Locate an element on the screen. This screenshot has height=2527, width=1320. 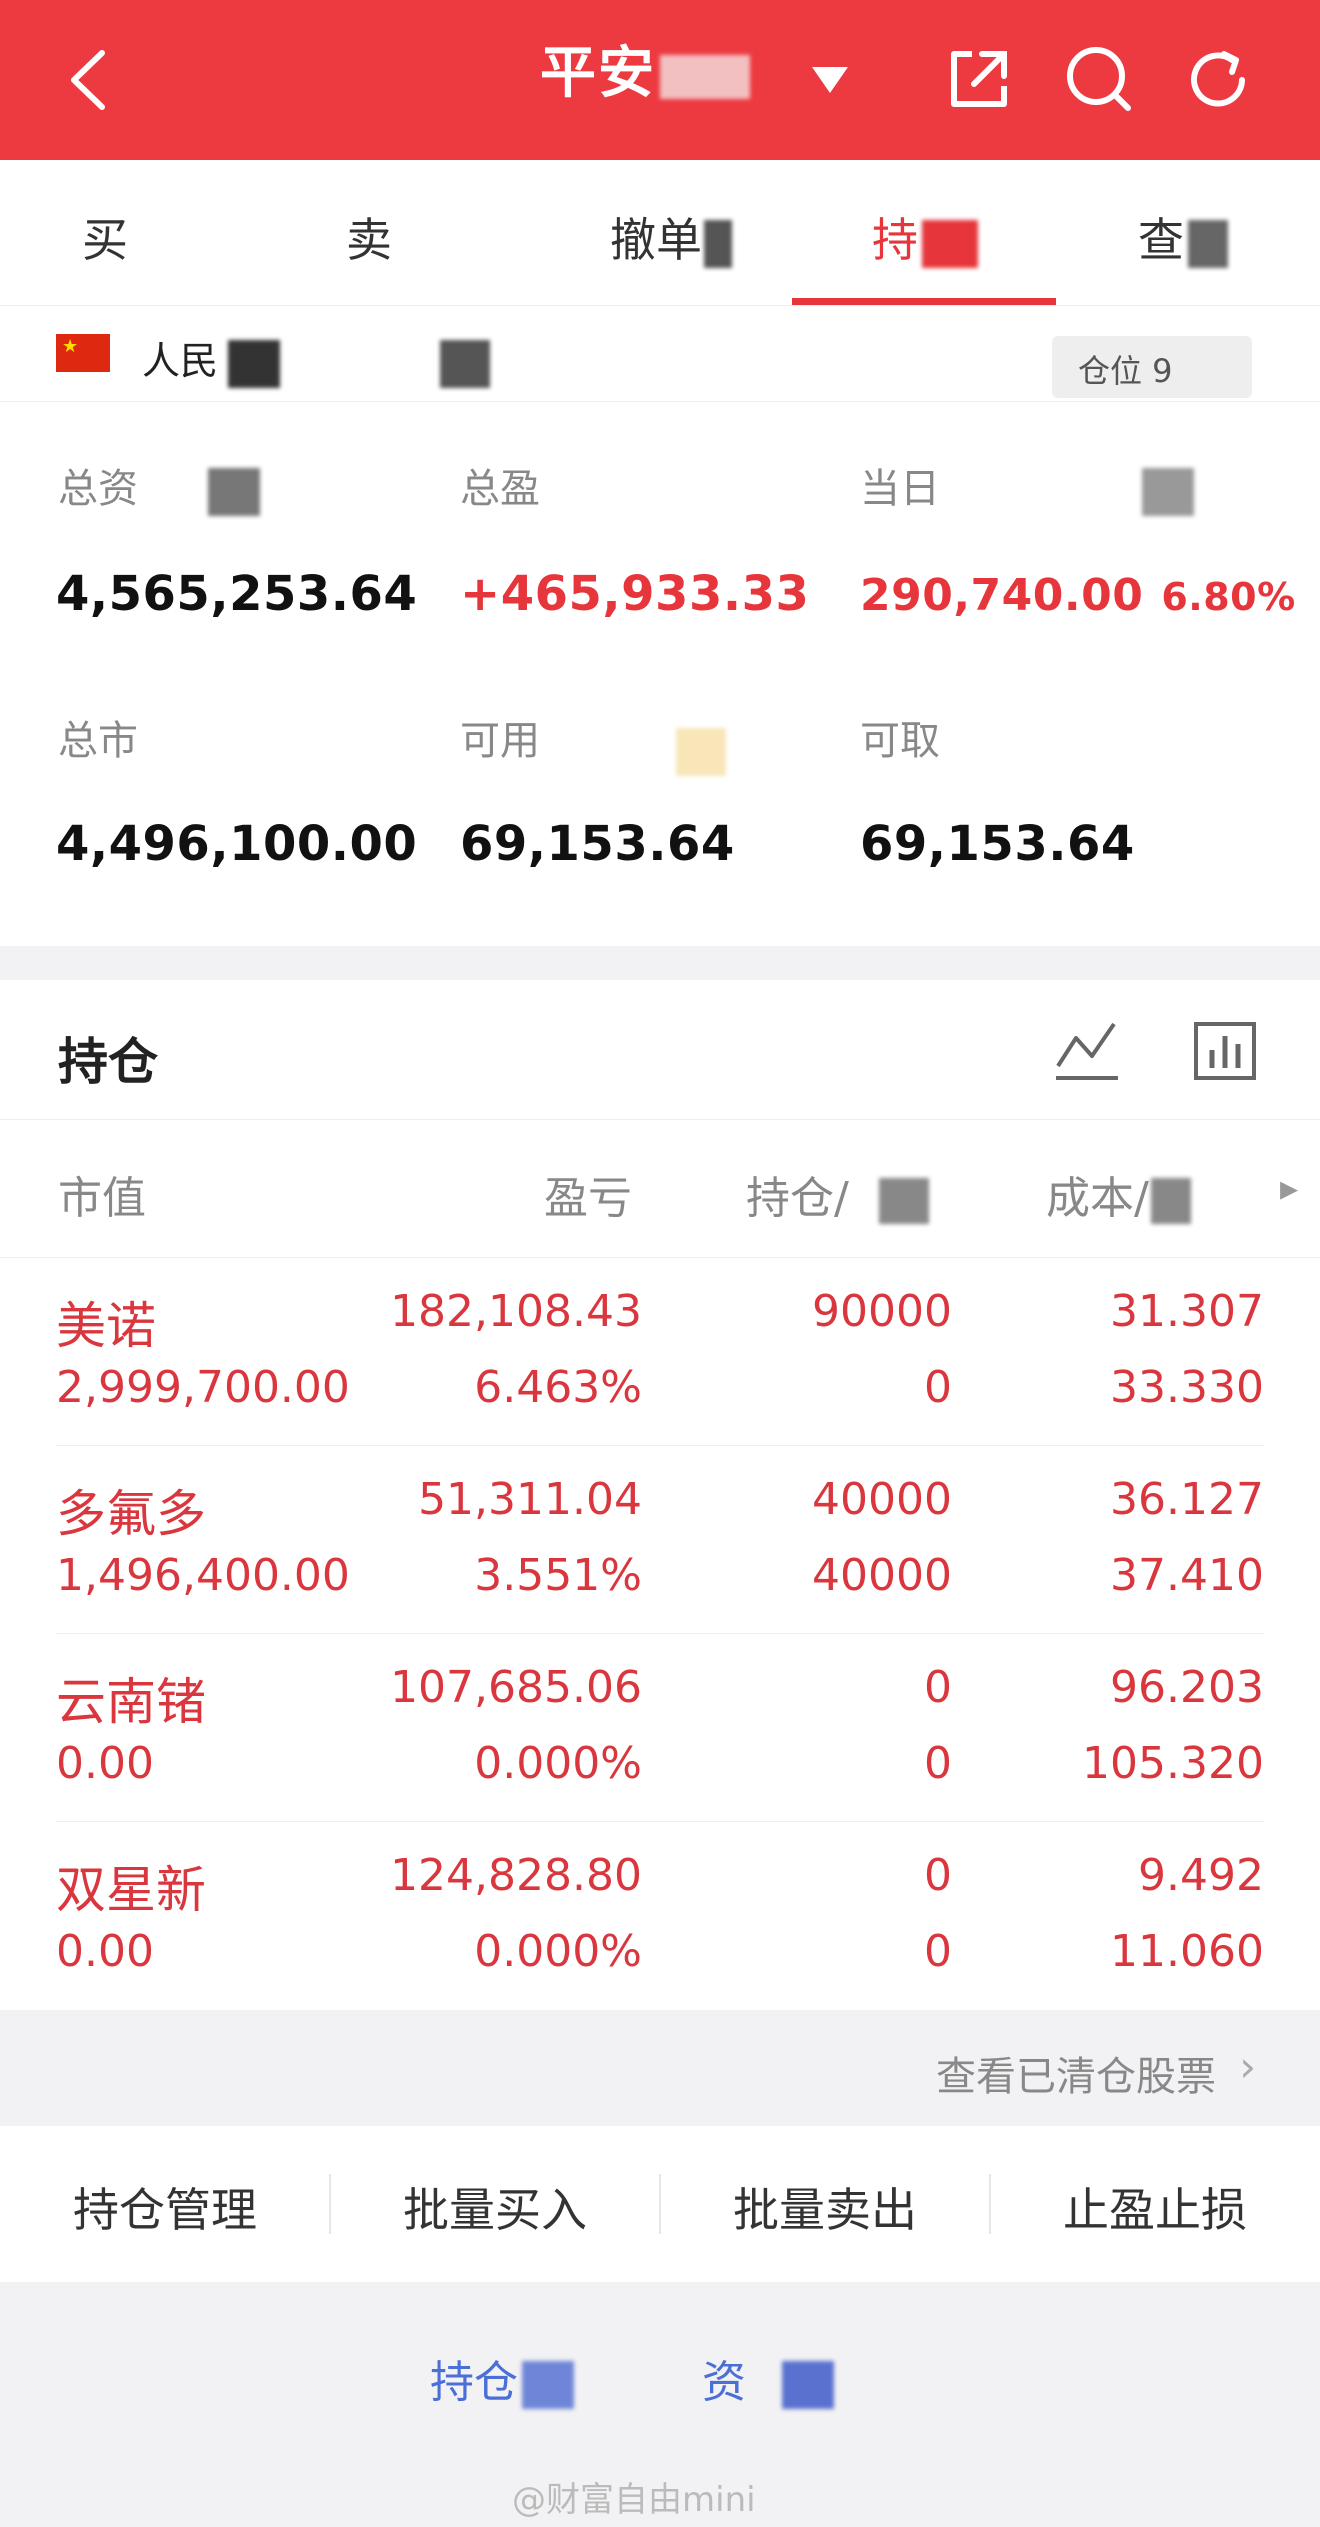
currency-row: 人民 仓位 9 is located at coordinates (660, 354).